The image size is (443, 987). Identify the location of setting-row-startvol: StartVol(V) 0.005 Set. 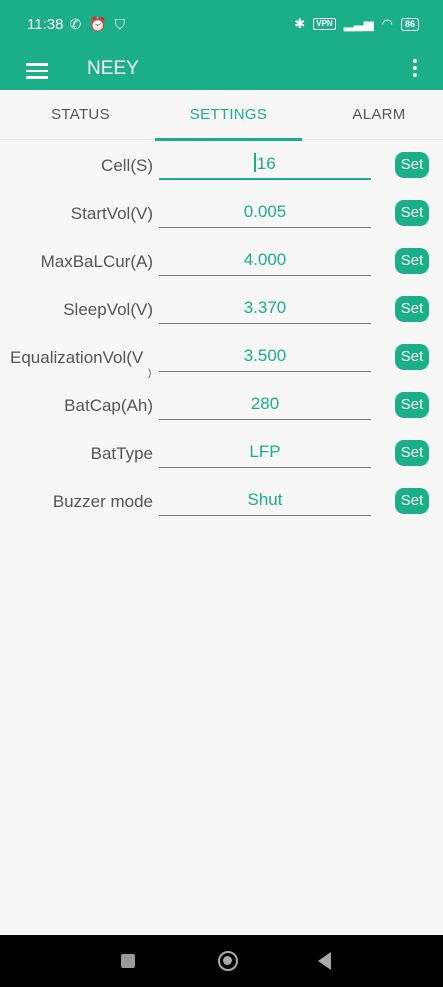
(221, 214).